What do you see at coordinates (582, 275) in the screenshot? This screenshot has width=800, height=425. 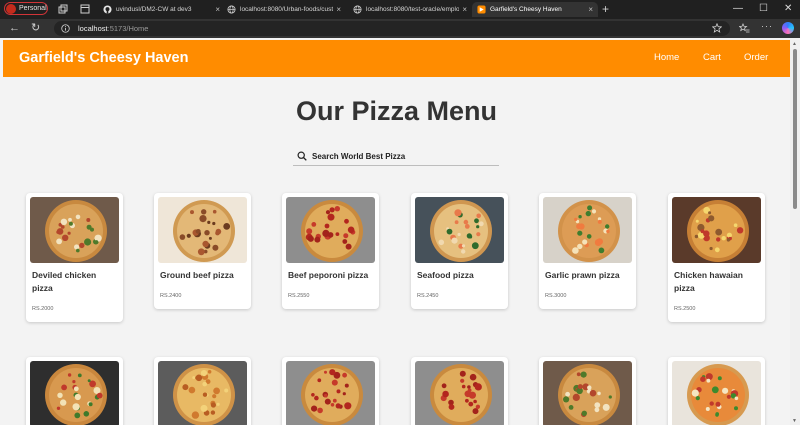 I see `pizza-name: Garlic prawn pizza` at bounding box center [582, 275].